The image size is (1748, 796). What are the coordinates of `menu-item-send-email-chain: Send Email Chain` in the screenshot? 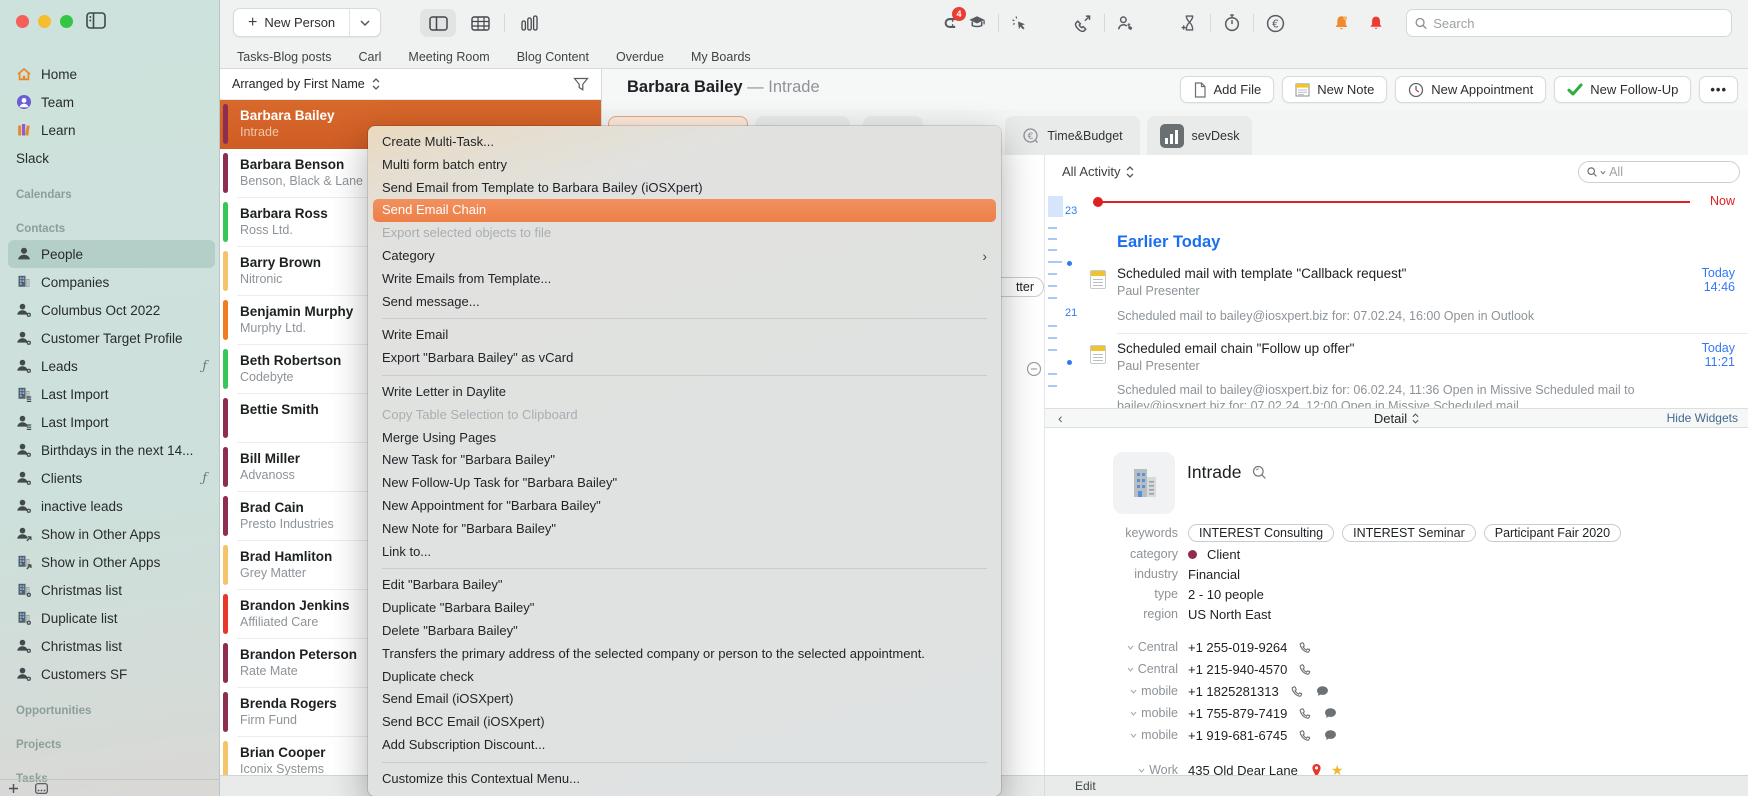 It's located at (684, 211).